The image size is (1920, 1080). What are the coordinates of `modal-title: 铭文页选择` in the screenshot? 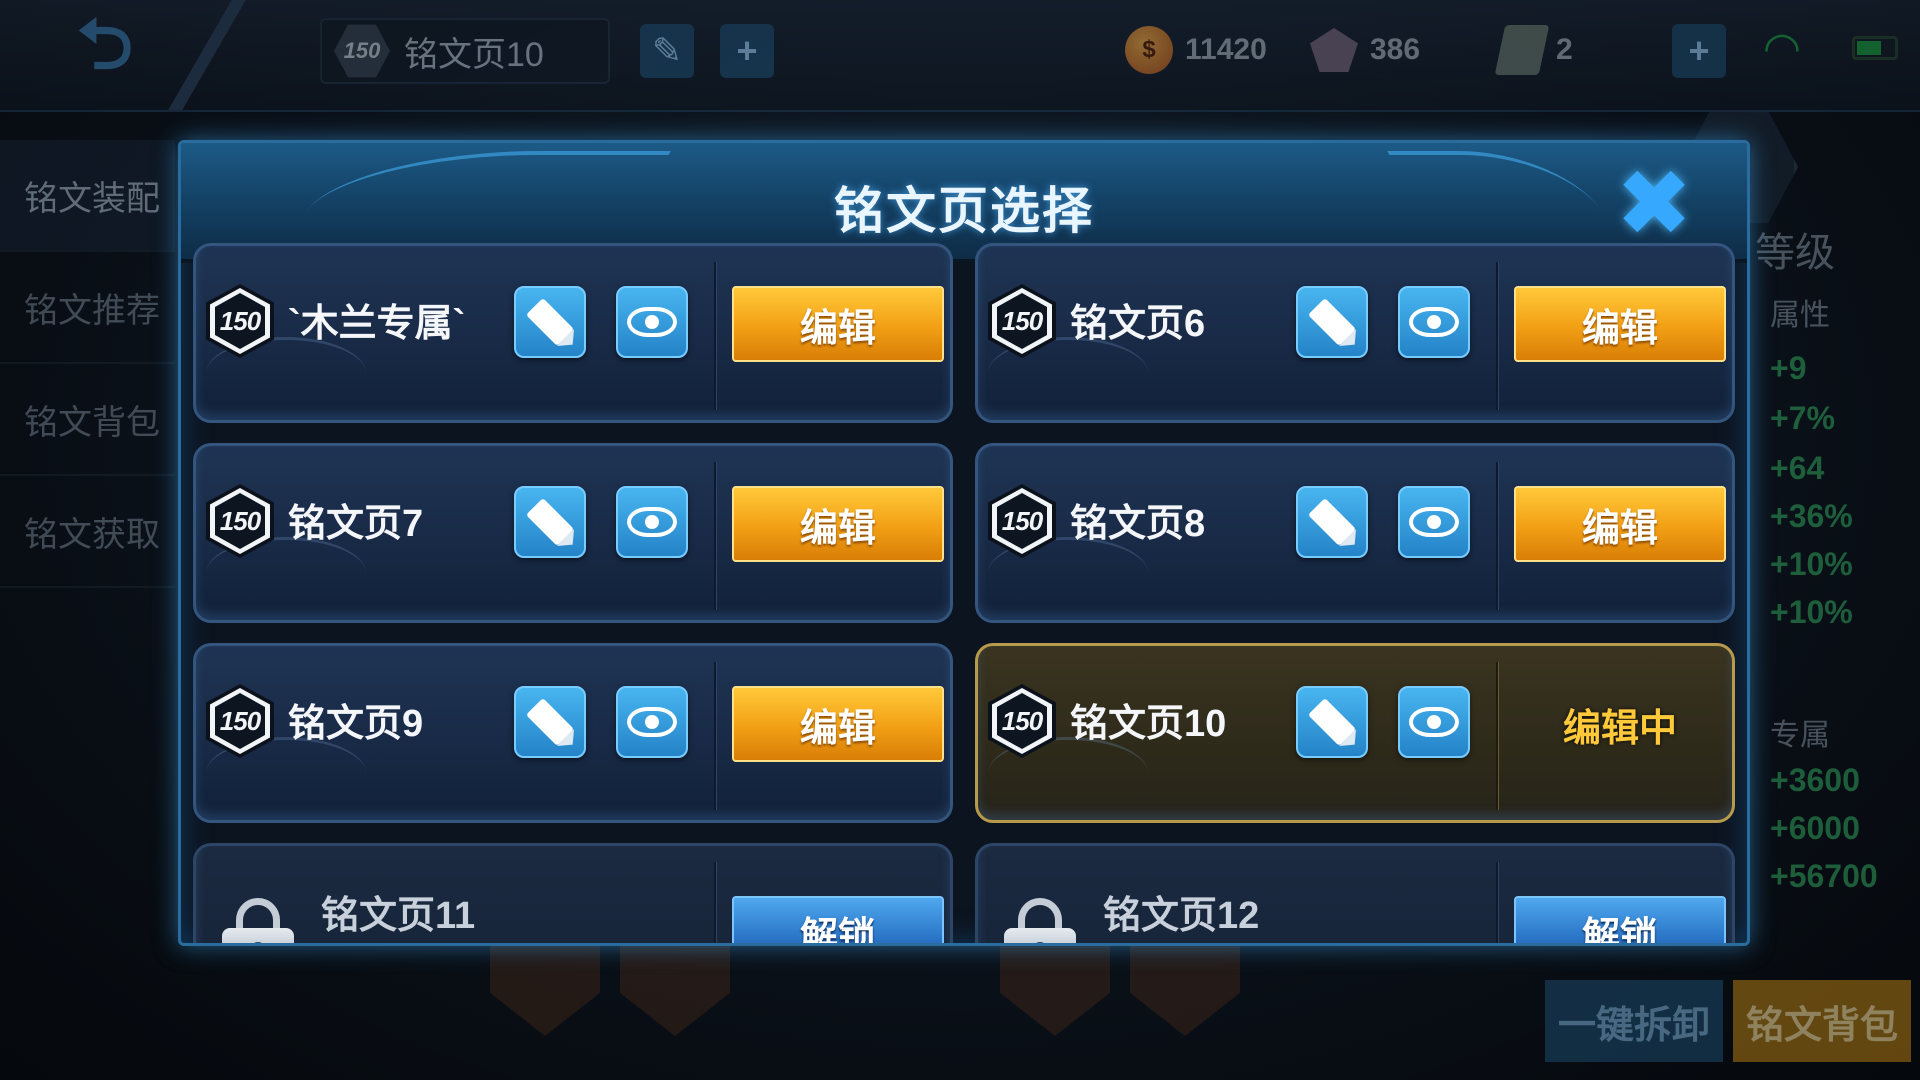 It's located at (964, 211).